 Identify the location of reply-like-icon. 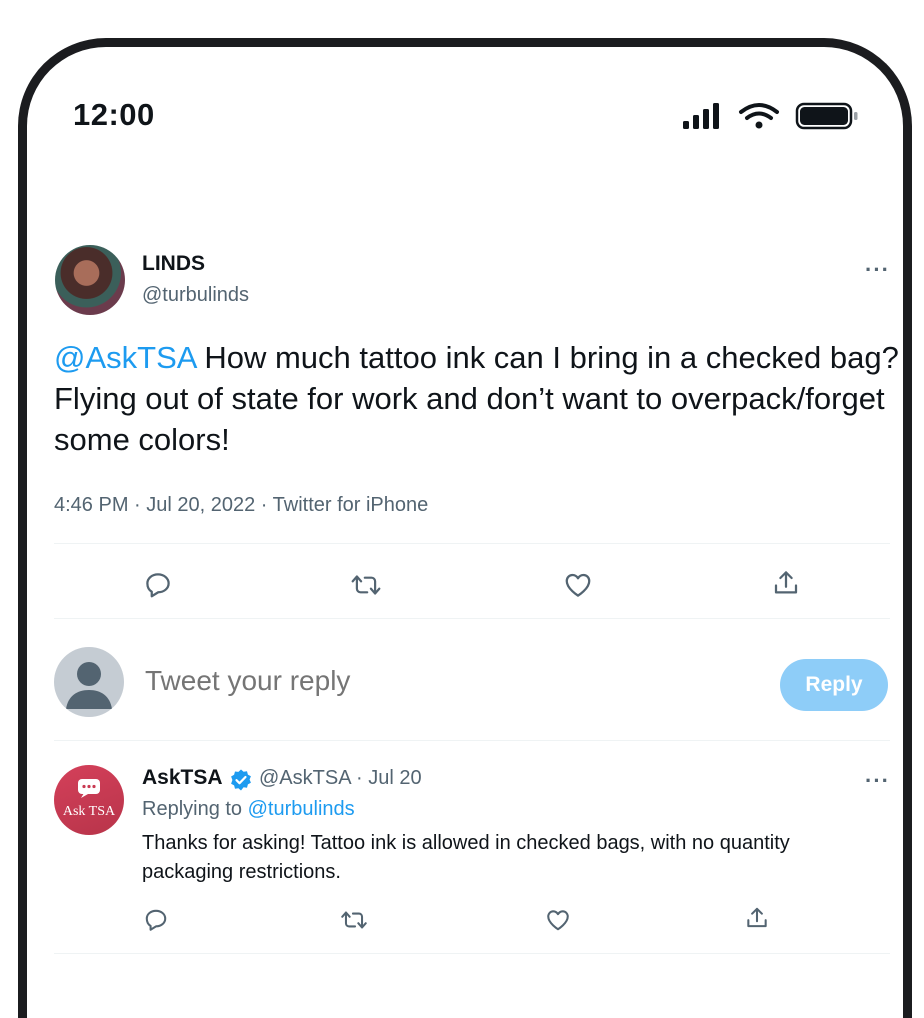
(558, 922).